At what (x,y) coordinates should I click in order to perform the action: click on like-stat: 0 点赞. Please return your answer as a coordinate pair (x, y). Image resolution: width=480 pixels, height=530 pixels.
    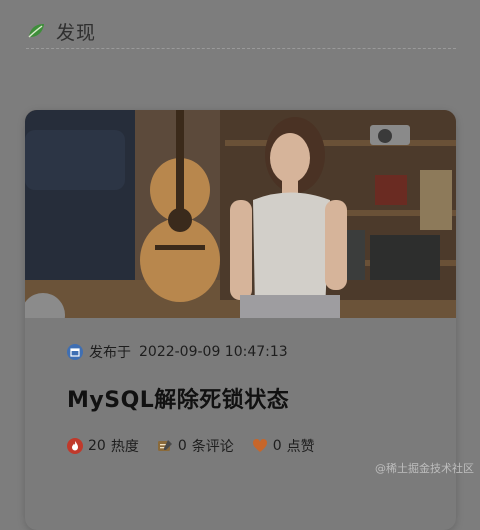
    Looking at the image, I should click on (283, 446).